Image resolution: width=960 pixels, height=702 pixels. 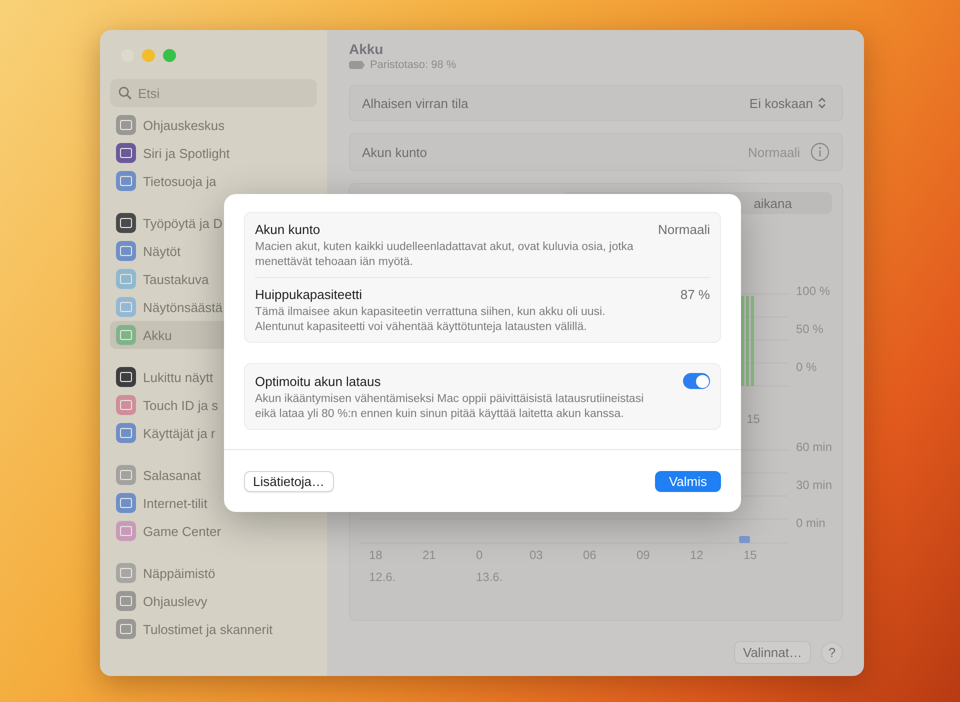 What do you see at coordinates (213, 601) in the screenshot?
I see `sidebar-item: Ohjauslevy` at bounding box center [213, 601].